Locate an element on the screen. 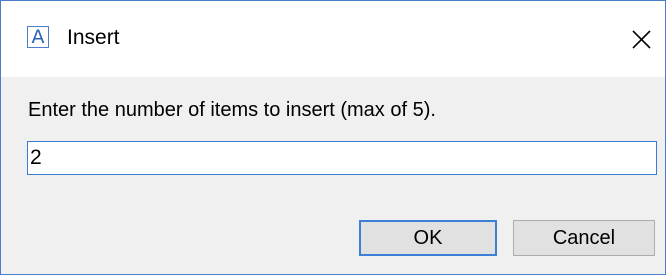 This screenshot has width=666, height=275. item-count-input is located at coordinates (342, 158).